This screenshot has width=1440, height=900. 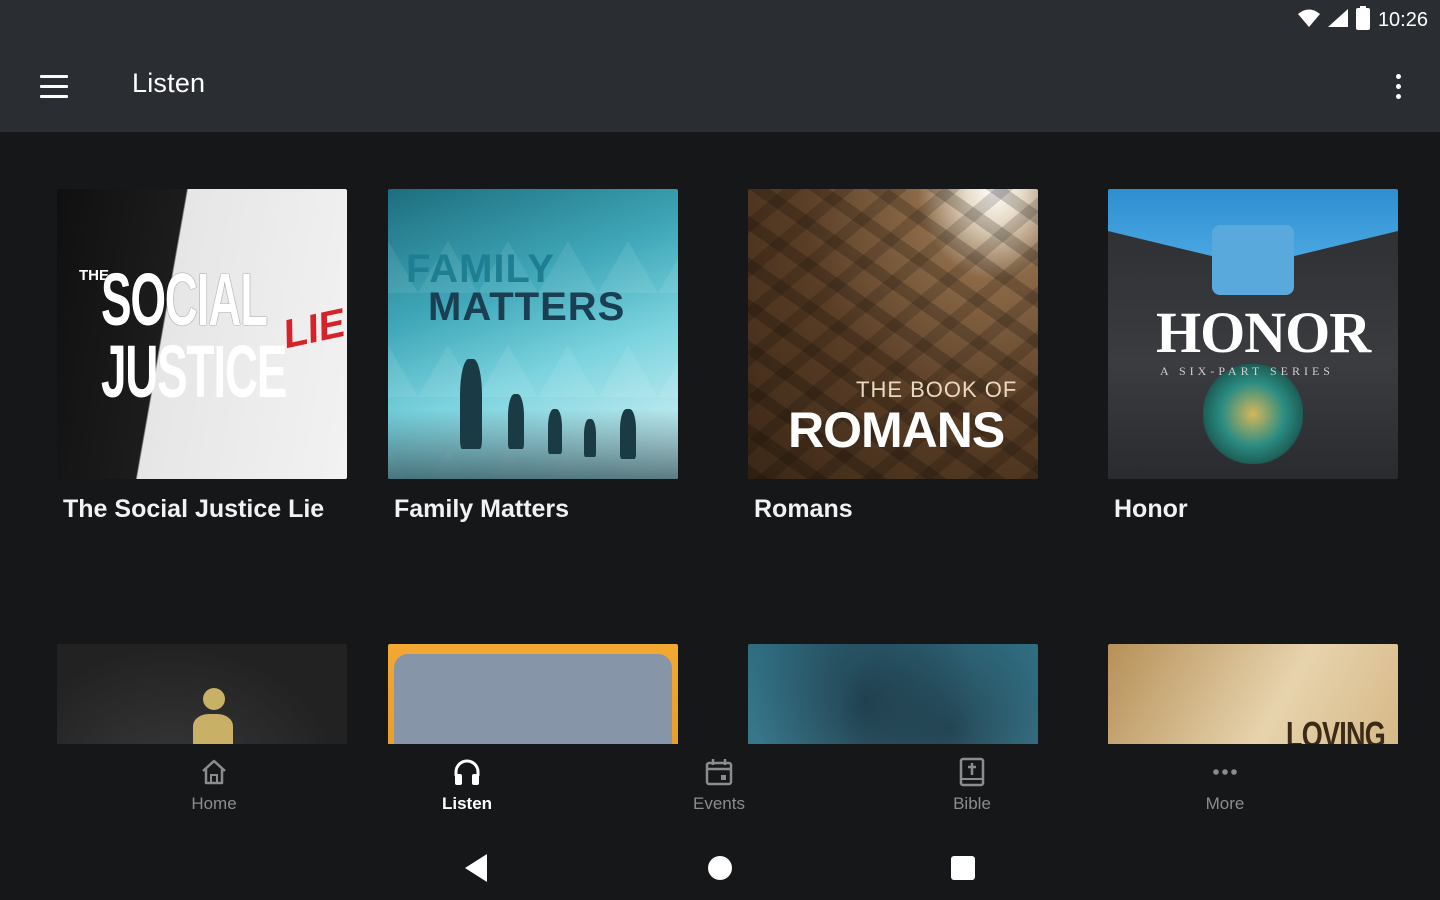 I want to click on art-text: A SIX-PART SERIES, so click(x=1247, y=371).